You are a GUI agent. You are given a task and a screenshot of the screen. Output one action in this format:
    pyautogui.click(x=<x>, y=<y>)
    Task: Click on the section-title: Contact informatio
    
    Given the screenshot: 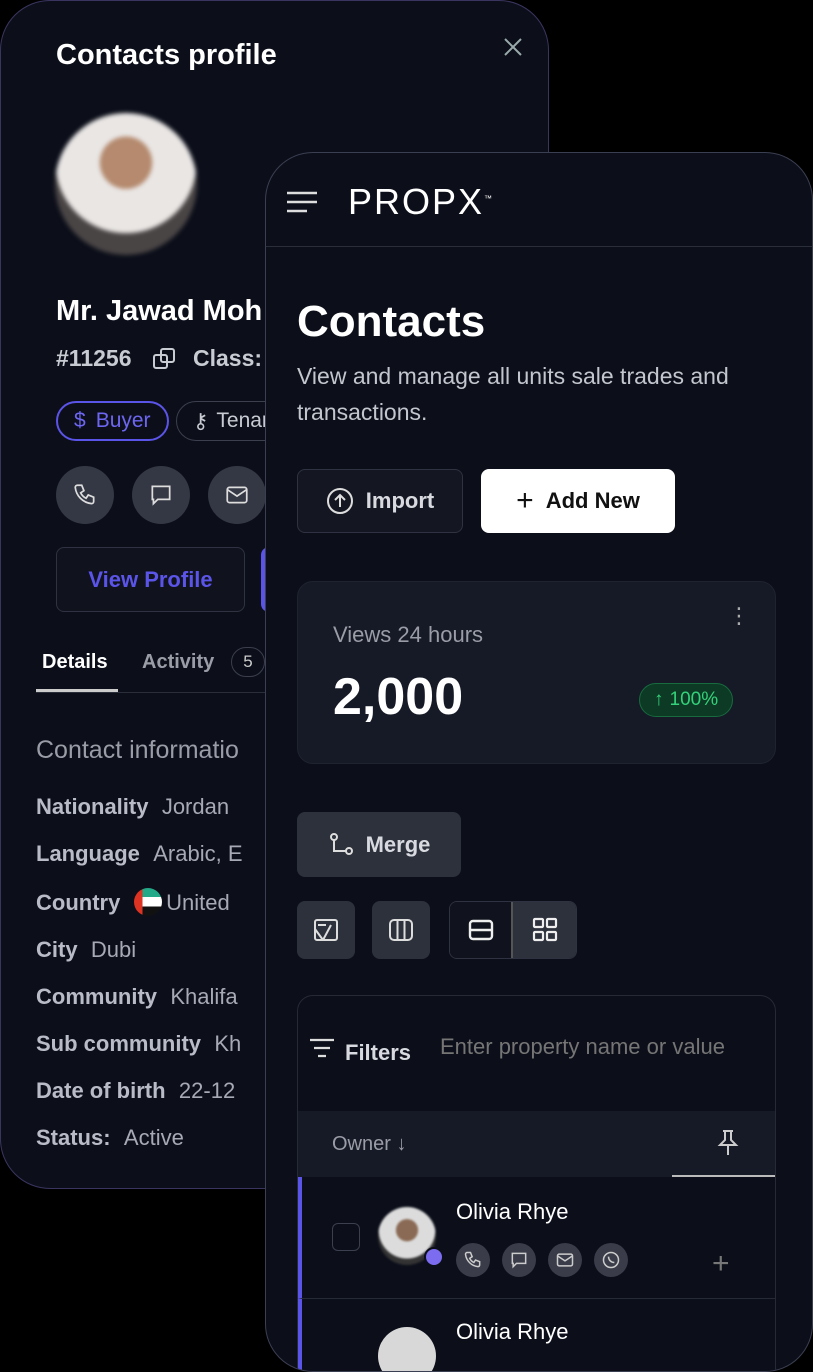 What is the action you would take?
    pyautogui.click(x=137, y=750)
    